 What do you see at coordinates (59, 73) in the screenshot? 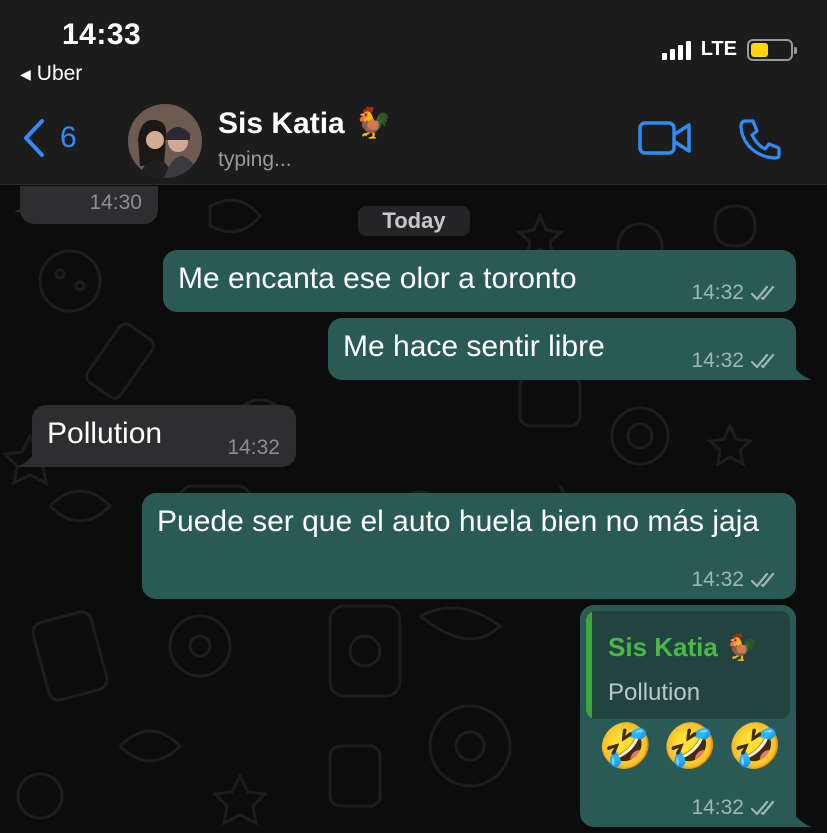
I see `back-app-label: Uber` at bounding box center [59, 73].